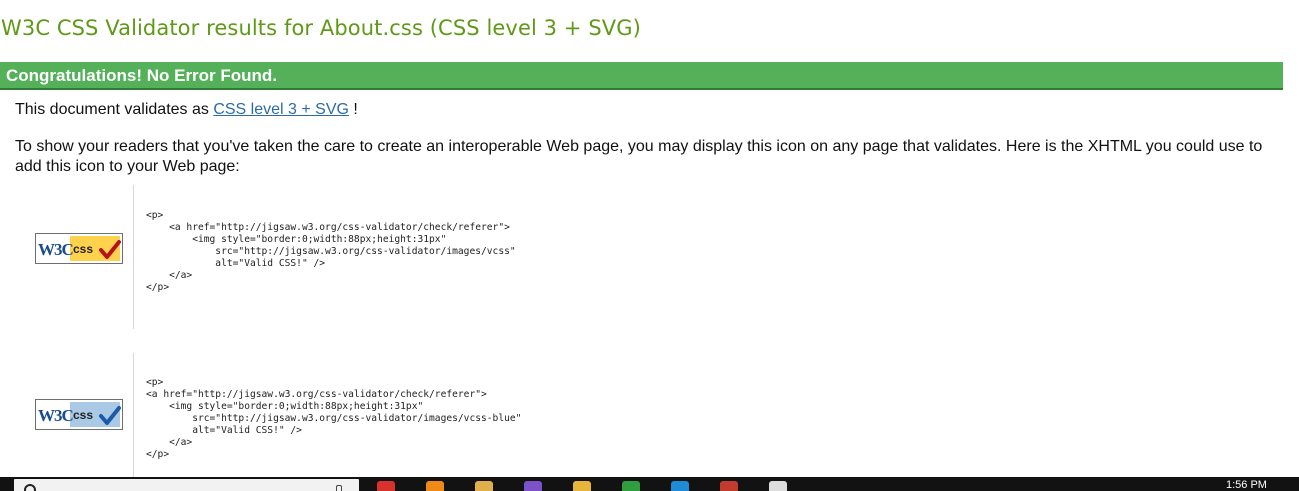  Describe the element at coordinates (649, 484) in the screenshot. I see `windows-taskbar: 1:56 PM` at that location.